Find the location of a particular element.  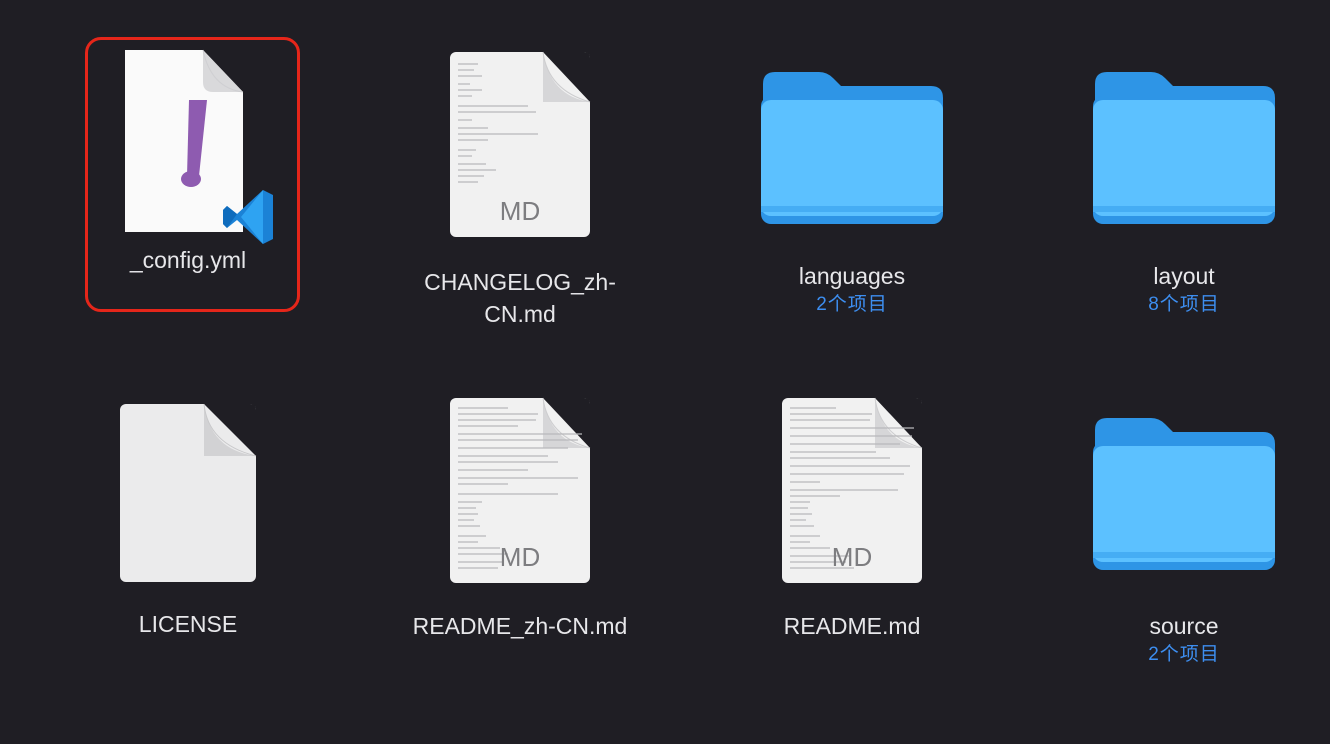

blank-file-icon is located at coordinates (188, 493).